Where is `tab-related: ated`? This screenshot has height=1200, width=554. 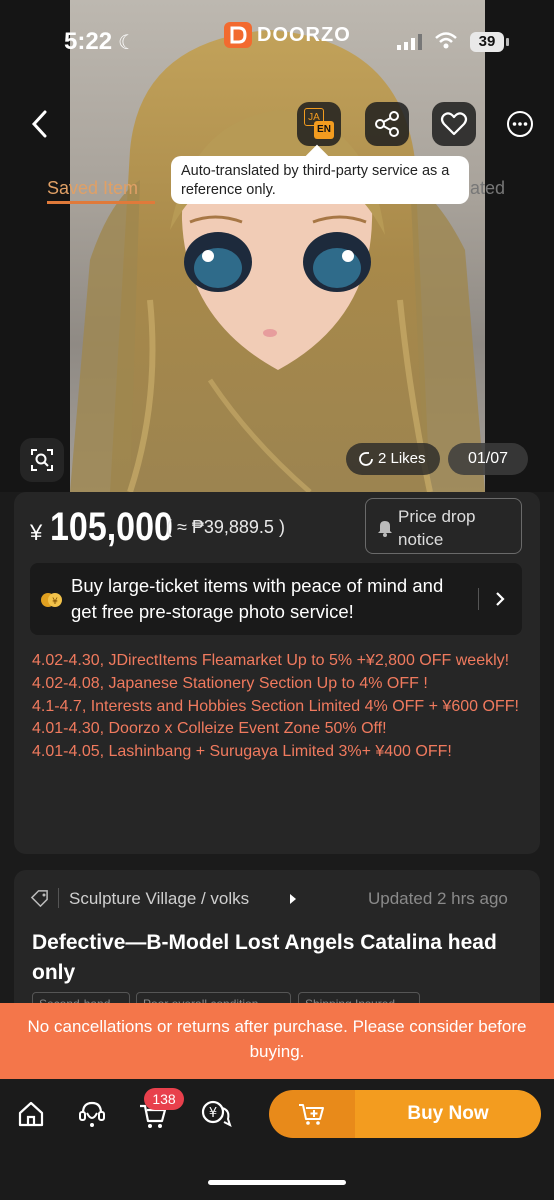 tab-related: ated is located at coordinates (487, 188).